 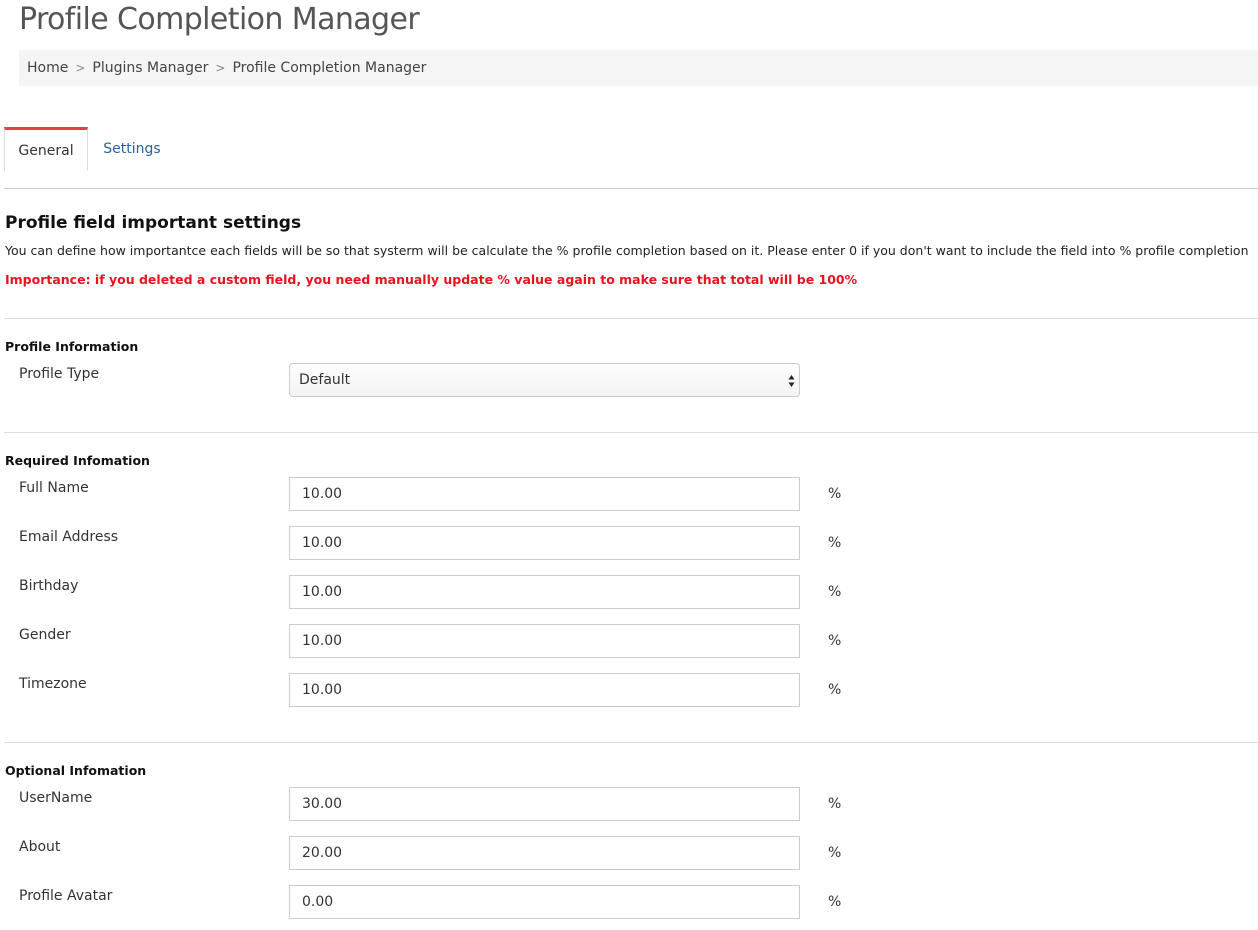 I want to click on timezone-label: Timezone, so click(x=53, y=684).